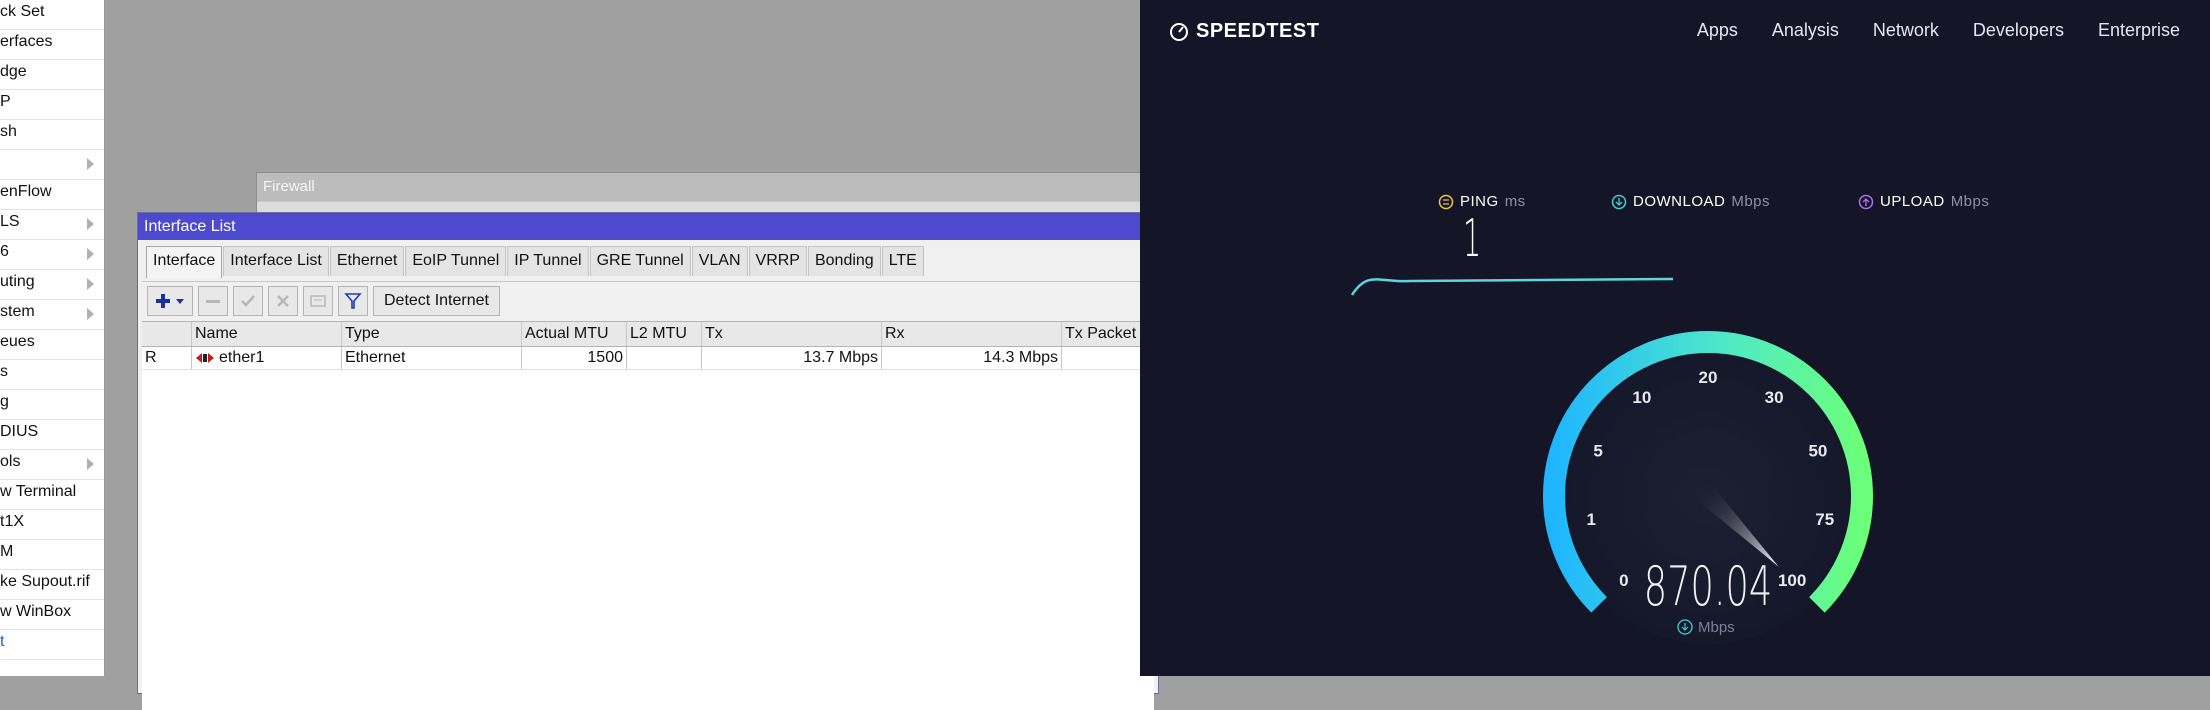 The height and width of the screenshot is (710, 2210). What do you see at coordinates (8, 131) in the screenshot?
I see `sidebar-item-label: sh` at bounding box center [8, 131].